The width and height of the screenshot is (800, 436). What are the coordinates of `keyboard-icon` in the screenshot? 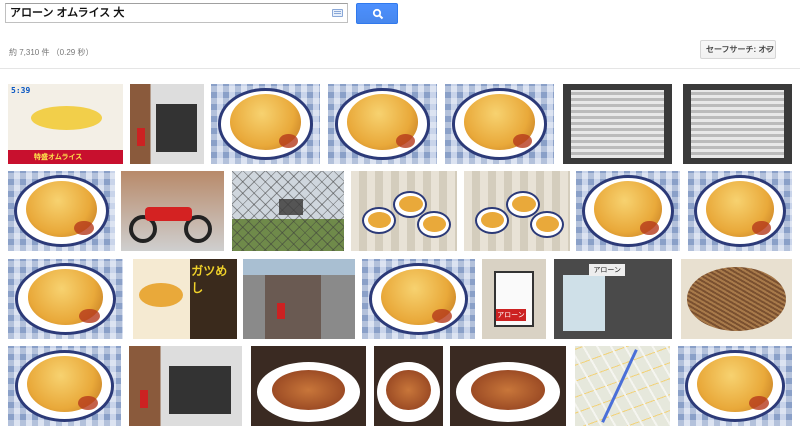 It's located at (337, 13).